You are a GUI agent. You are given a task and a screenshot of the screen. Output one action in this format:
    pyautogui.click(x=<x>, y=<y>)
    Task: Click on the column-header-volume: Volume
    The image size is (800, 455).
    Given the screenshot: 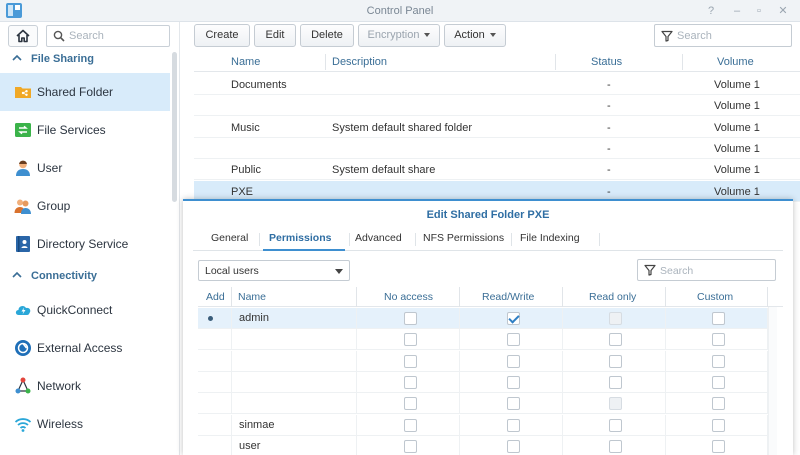 What is the action you would take?
    pyautogui.click(x=735, y=62)
    